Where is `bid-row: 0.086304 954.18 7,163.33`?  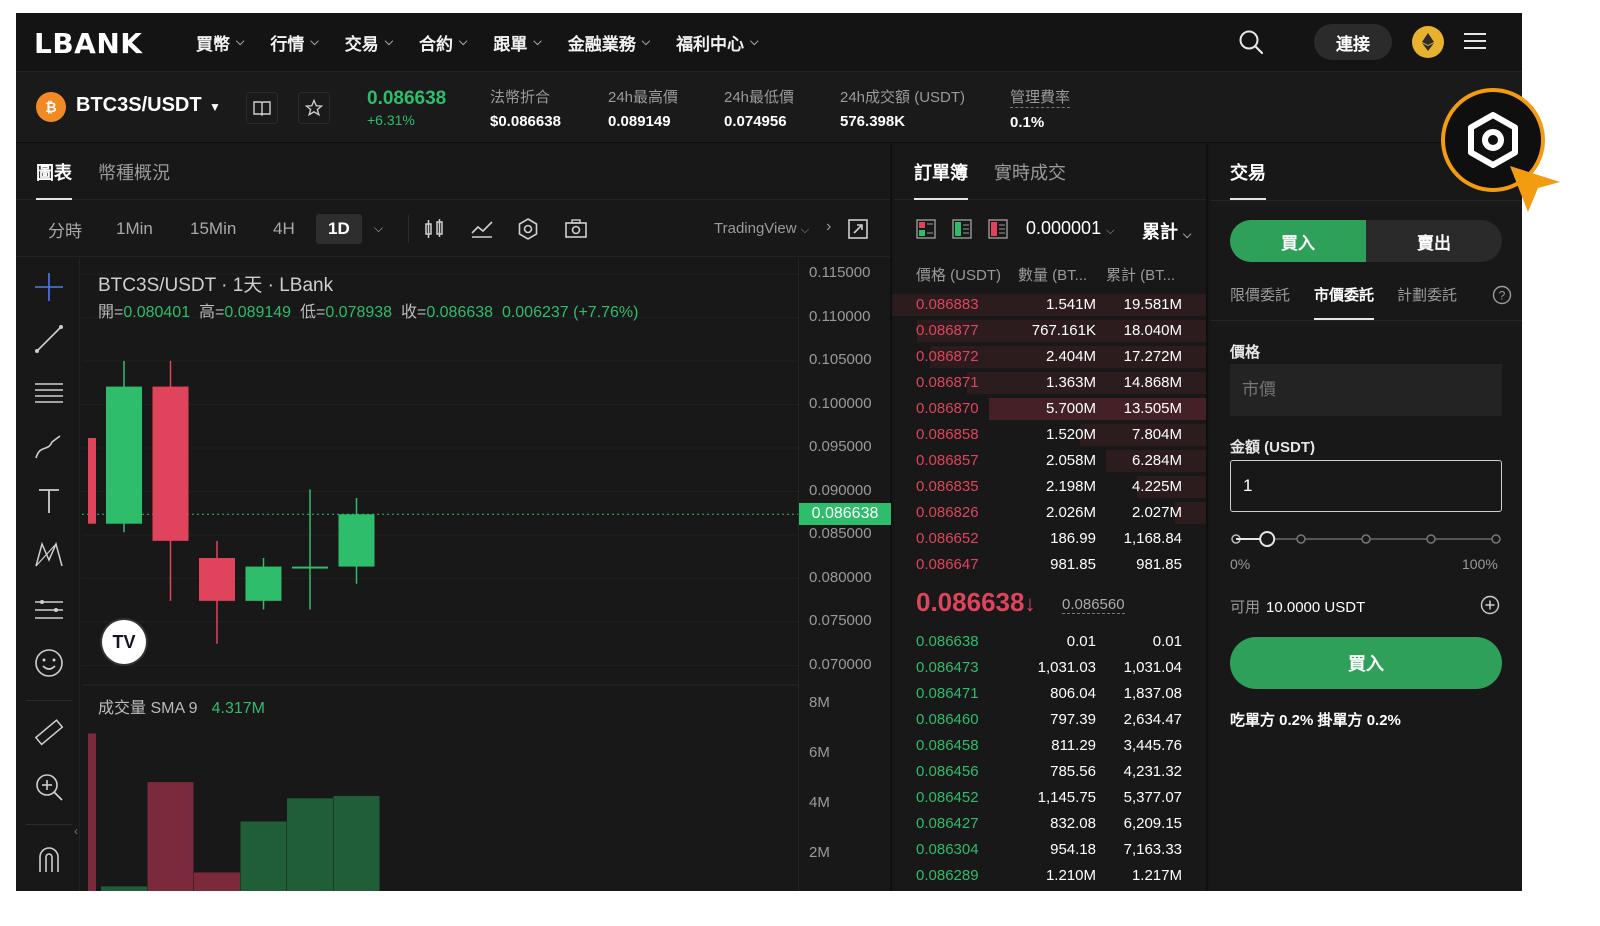
bid-row: 0.086304 954.18 7,163.33 is located at coordinates (1050, 850).